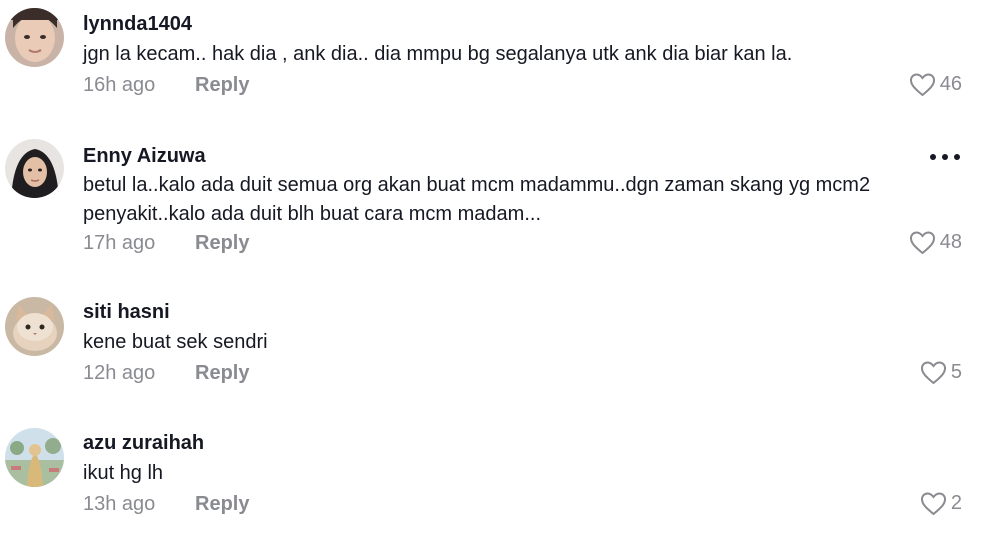 This screenshot has width=982, height=541. Describe the element at coordinates (950, 84) in the screenshot. I see `like-count: 46` at that location.